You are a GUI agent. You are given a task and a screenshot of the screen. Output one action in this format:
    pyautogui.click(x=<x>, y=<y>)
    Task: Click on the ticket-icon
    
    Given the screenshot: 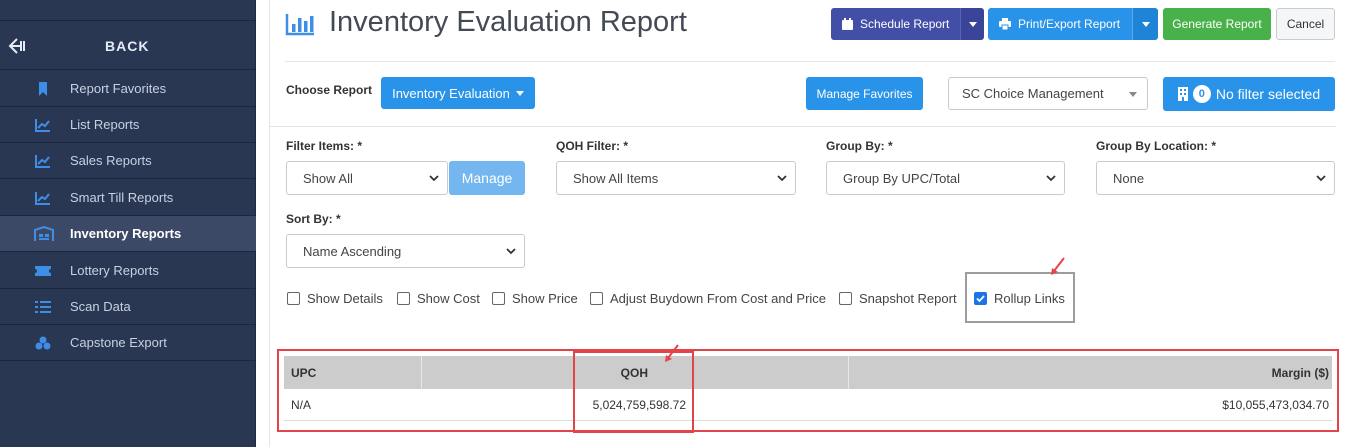 What is the action you would take?
    pyautogui.click(x=43, y=270)
    